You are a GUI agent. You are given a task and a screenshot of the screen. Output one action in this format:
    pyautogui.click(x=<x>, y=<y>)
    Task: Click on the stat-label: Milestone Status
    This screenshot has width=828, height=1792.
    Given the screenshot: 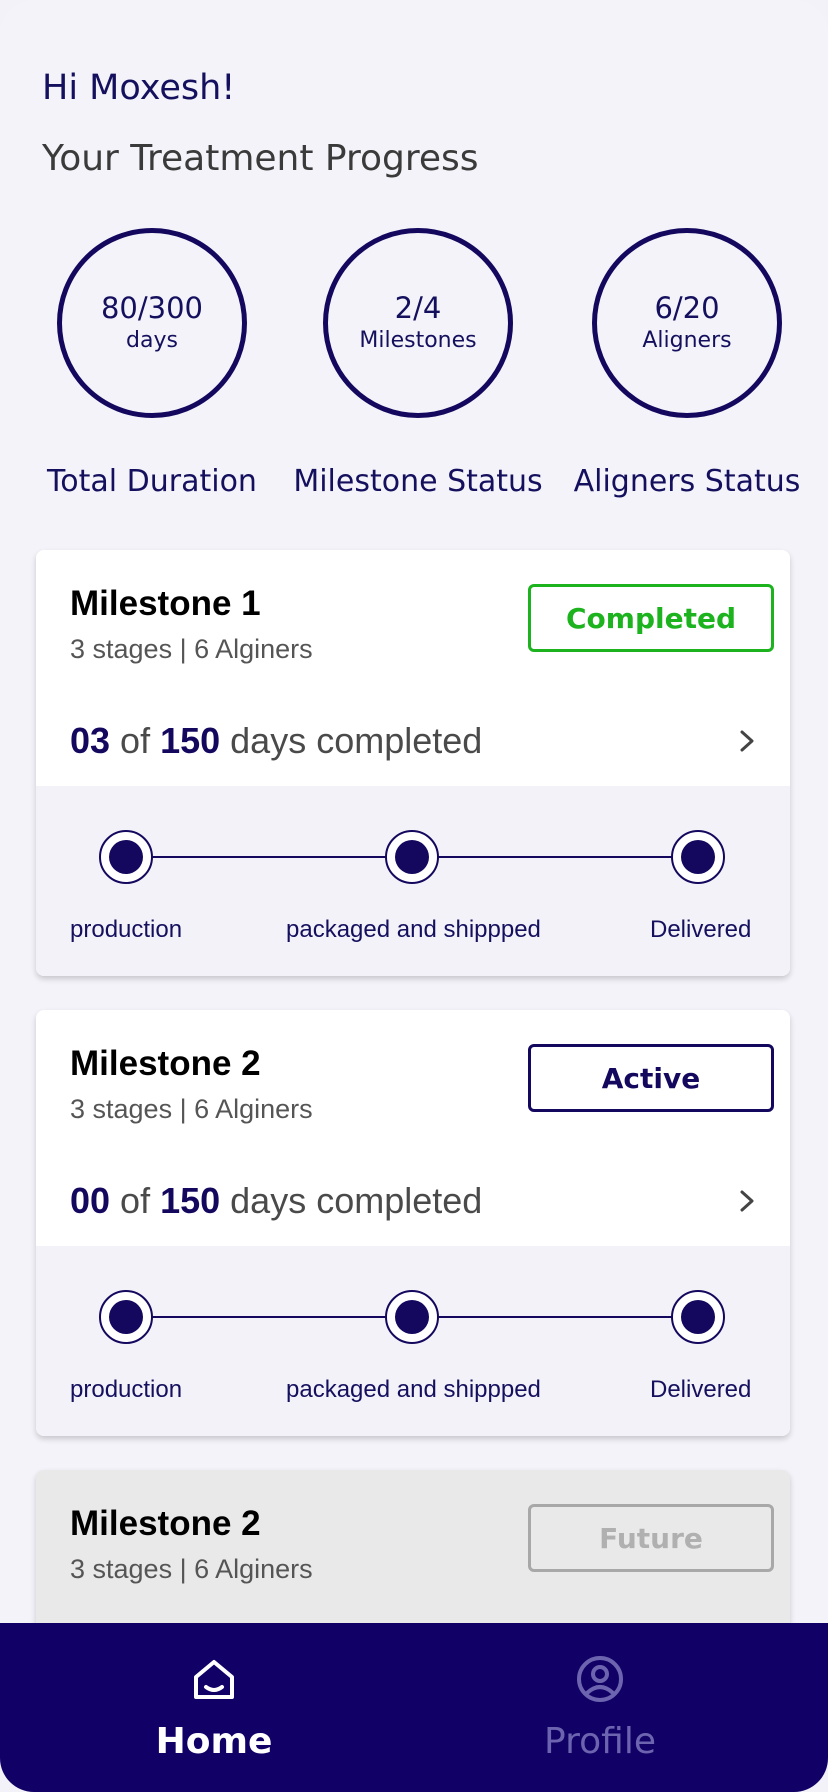 What is the action you would take?
    pyautogui.click(x=418, y=481)
    